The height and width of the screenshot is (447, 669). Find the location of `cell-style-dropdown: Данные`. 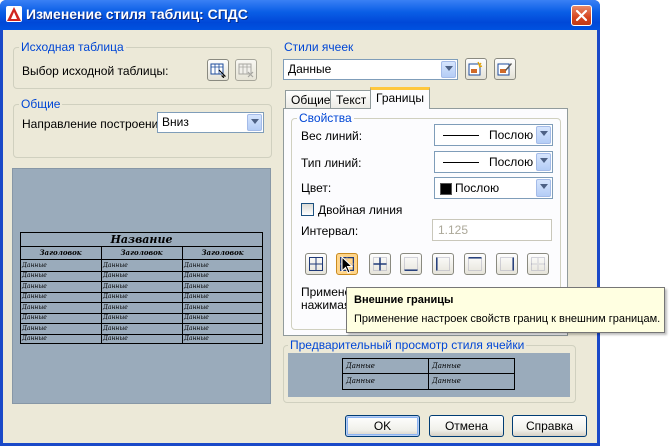

cell-style-dropdown: Данные is located at coordinates (370, 69).